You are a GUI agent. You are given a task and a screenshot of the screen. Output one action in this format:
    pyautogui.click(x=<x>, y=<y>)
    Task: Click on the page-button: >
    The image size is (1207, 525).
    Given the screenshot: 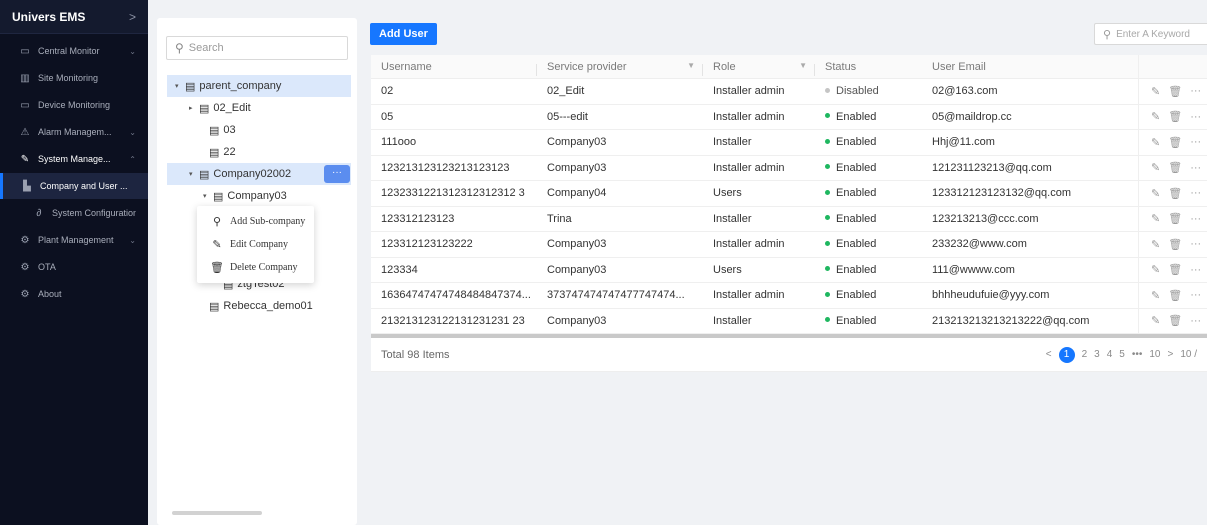 What is the action you would take?
    pyautogui.click(x=1170, y=354)
    